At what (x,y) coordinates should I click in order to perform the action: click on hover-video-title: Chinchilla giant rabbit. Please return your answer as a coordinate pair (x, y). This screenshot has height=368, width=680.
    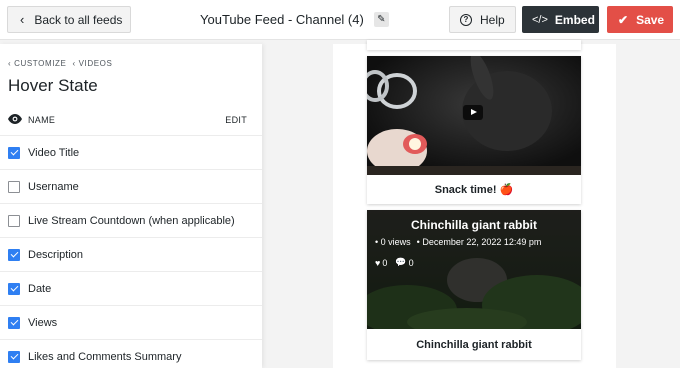
    Looking at the image, I should click on (473, 225).